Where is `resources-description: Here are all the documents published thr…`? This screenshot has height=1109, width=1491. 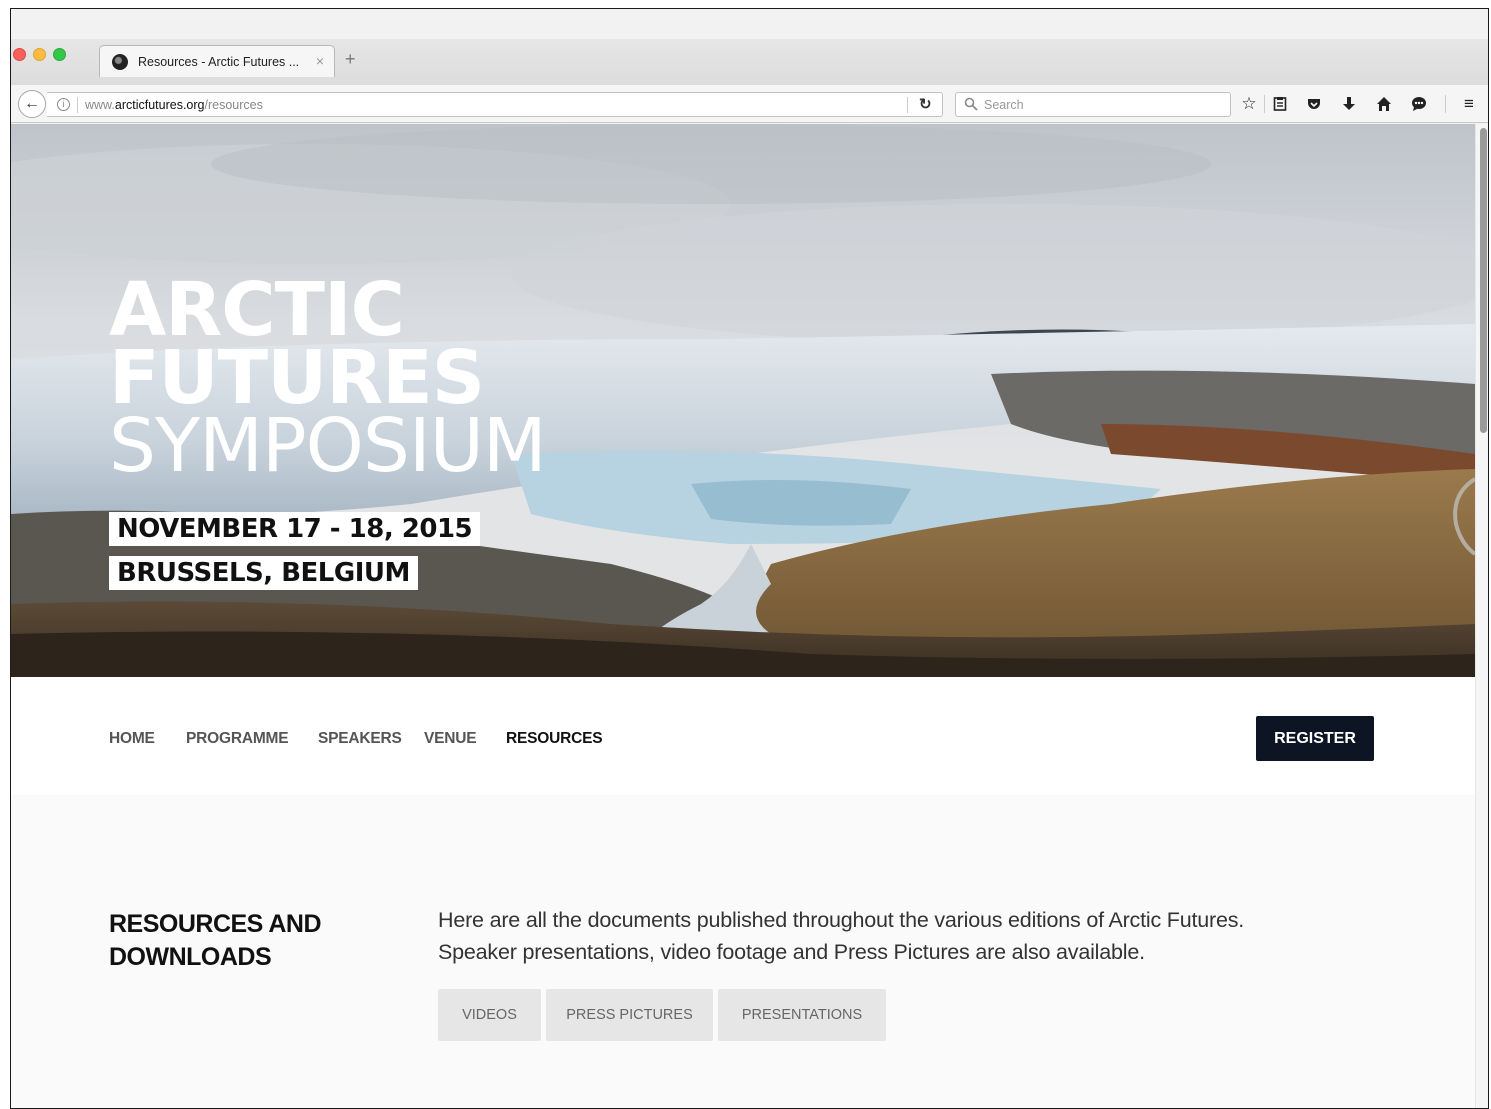
resources-description: Here are all the documents published thr… is located at coordinates (898, 936).